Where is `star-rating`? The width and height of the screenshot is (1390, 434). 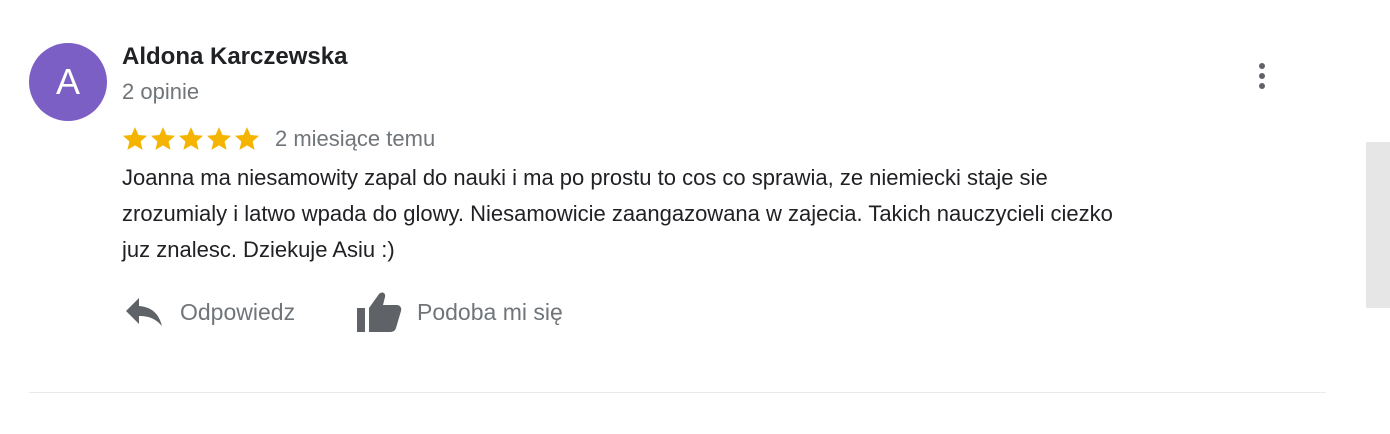
star-rating is located at coordinates (191, 139).